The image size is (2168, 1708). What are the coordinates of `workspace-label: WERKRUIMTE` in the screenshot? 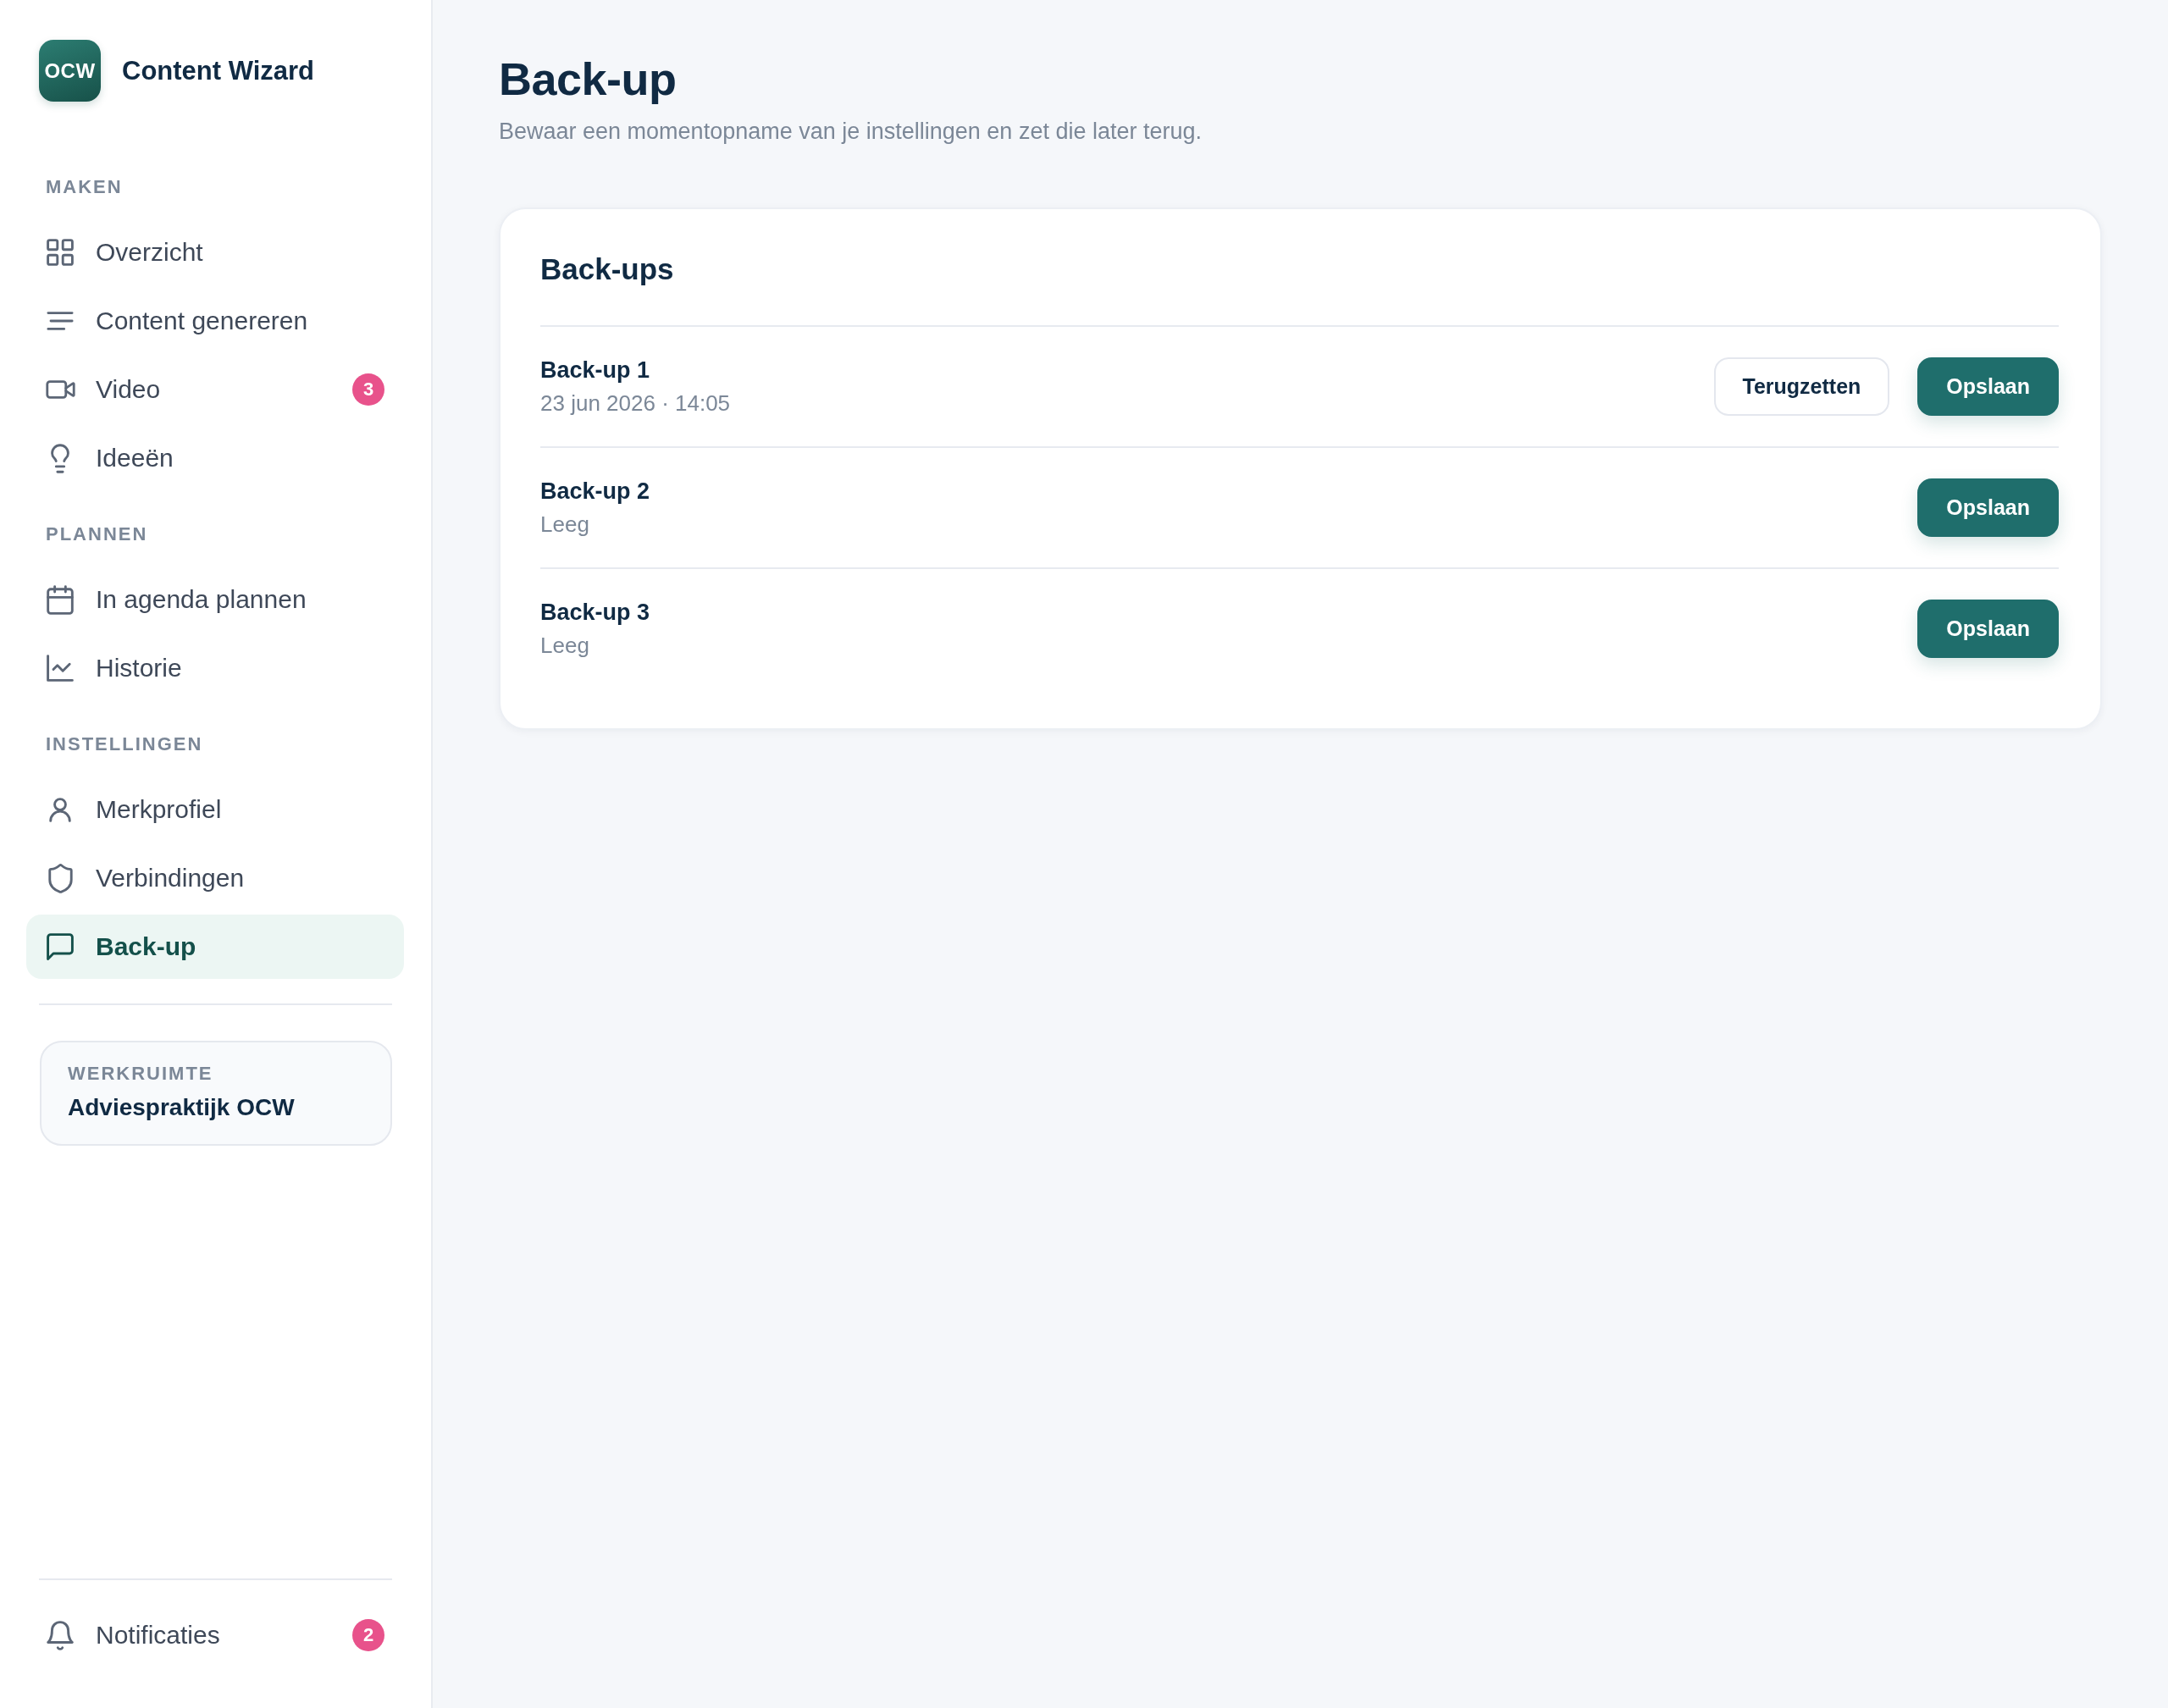 It's located at (141, 1074).